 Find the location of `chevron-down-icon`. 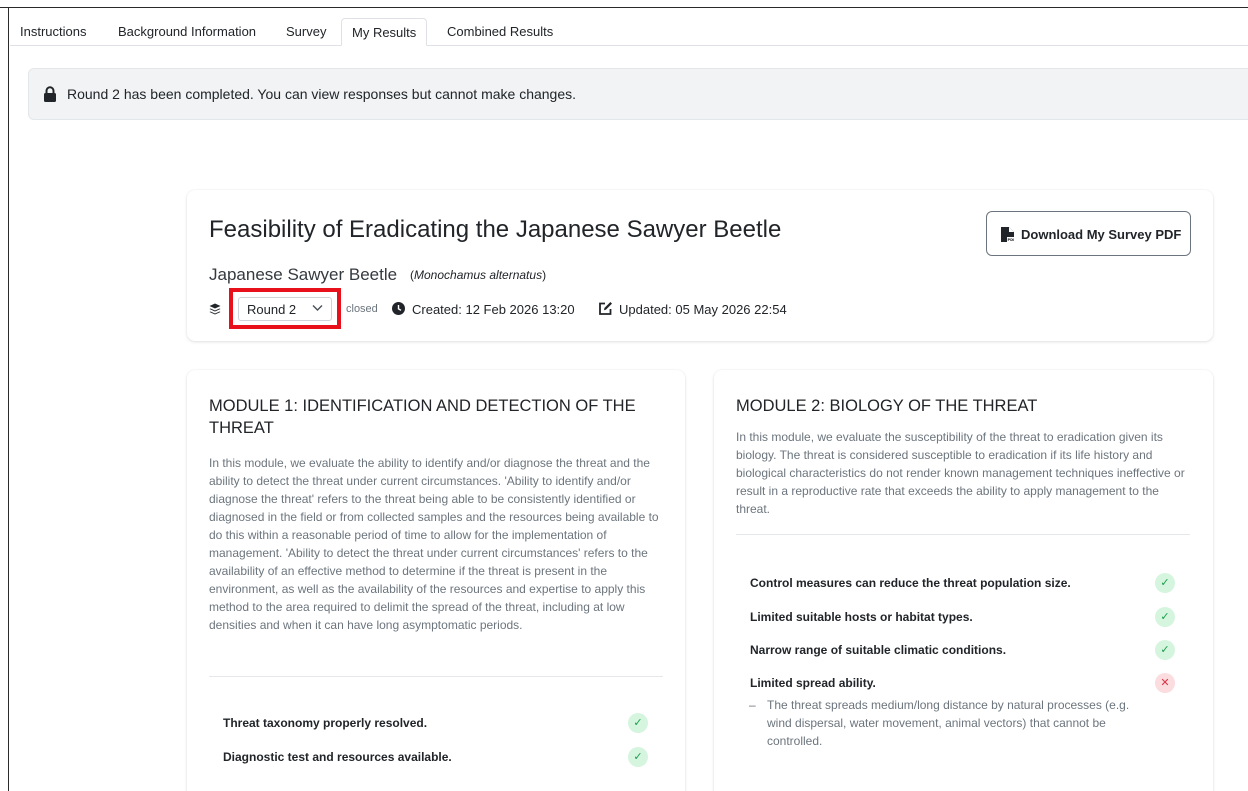

chevron-down-icon is located at coordinates (317, 308).